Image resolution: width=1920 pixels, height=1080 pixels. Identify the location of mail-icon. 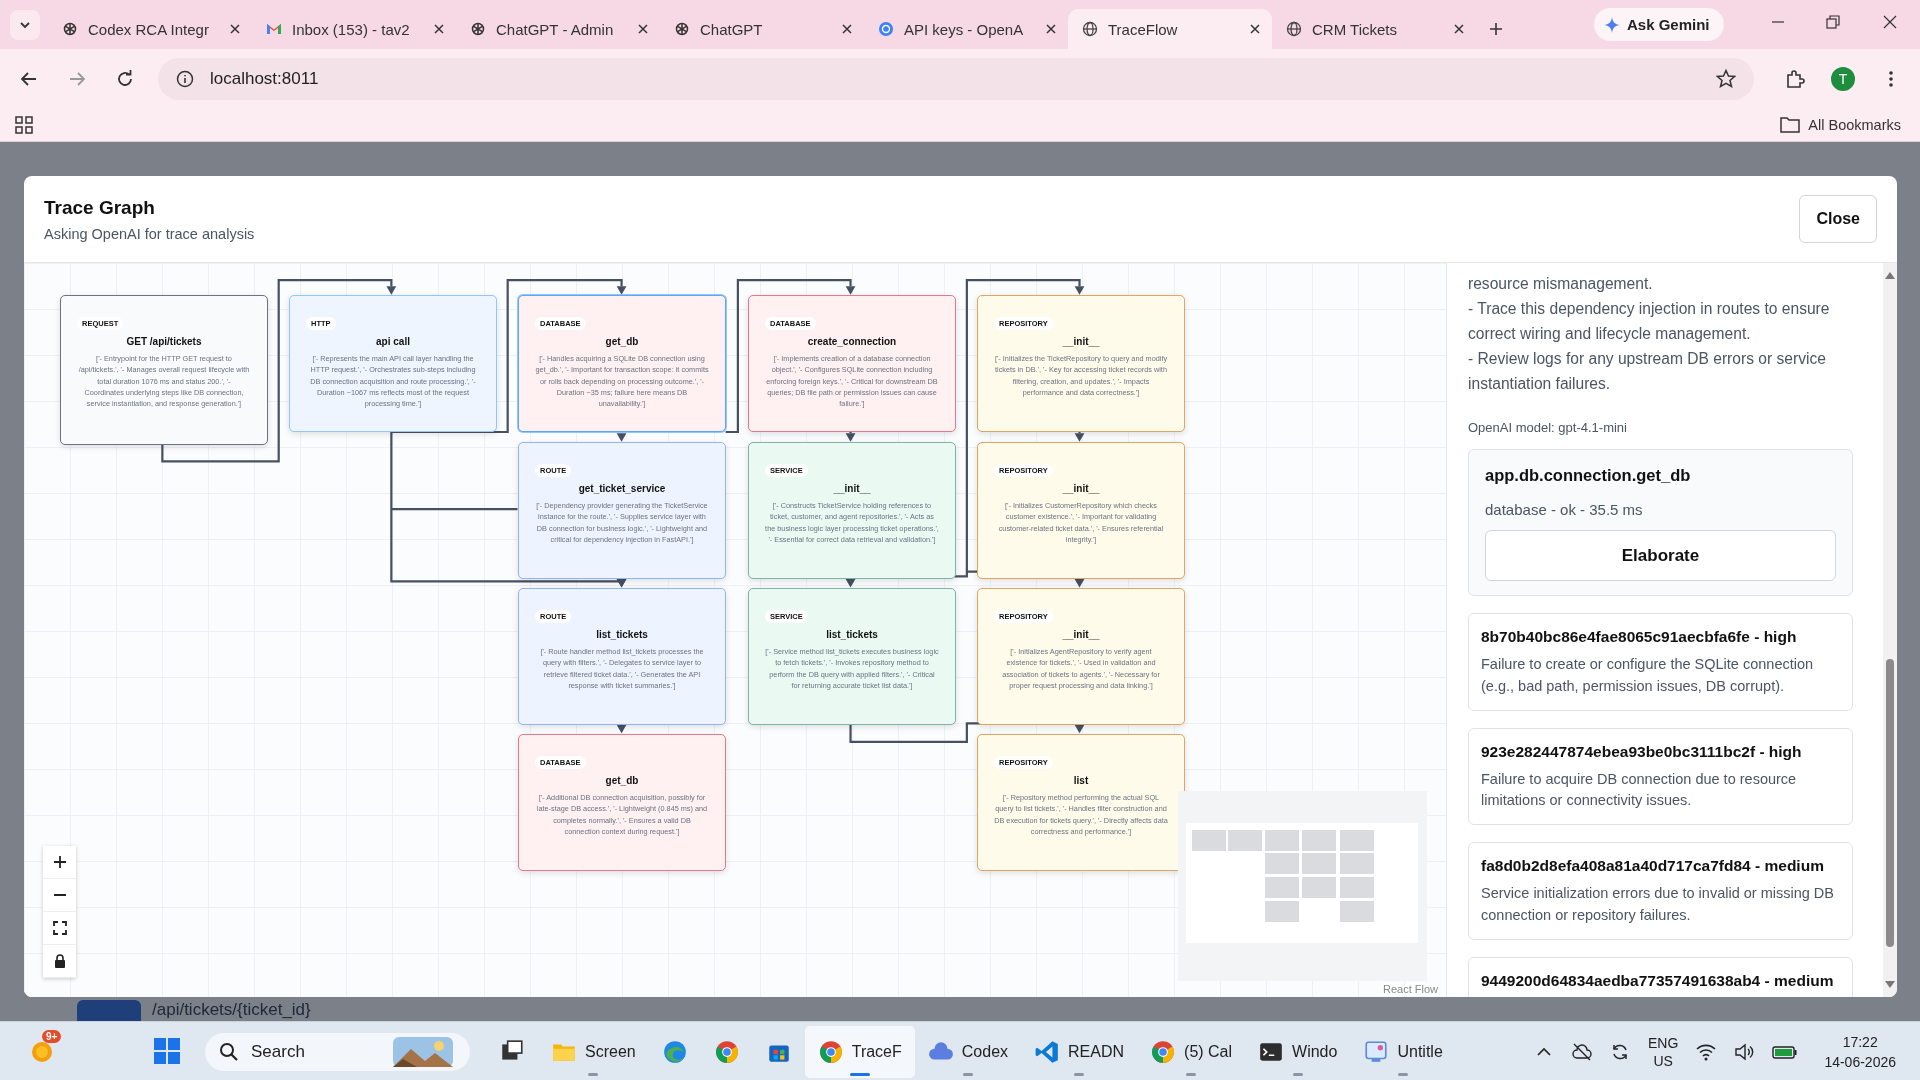
(274, 29).